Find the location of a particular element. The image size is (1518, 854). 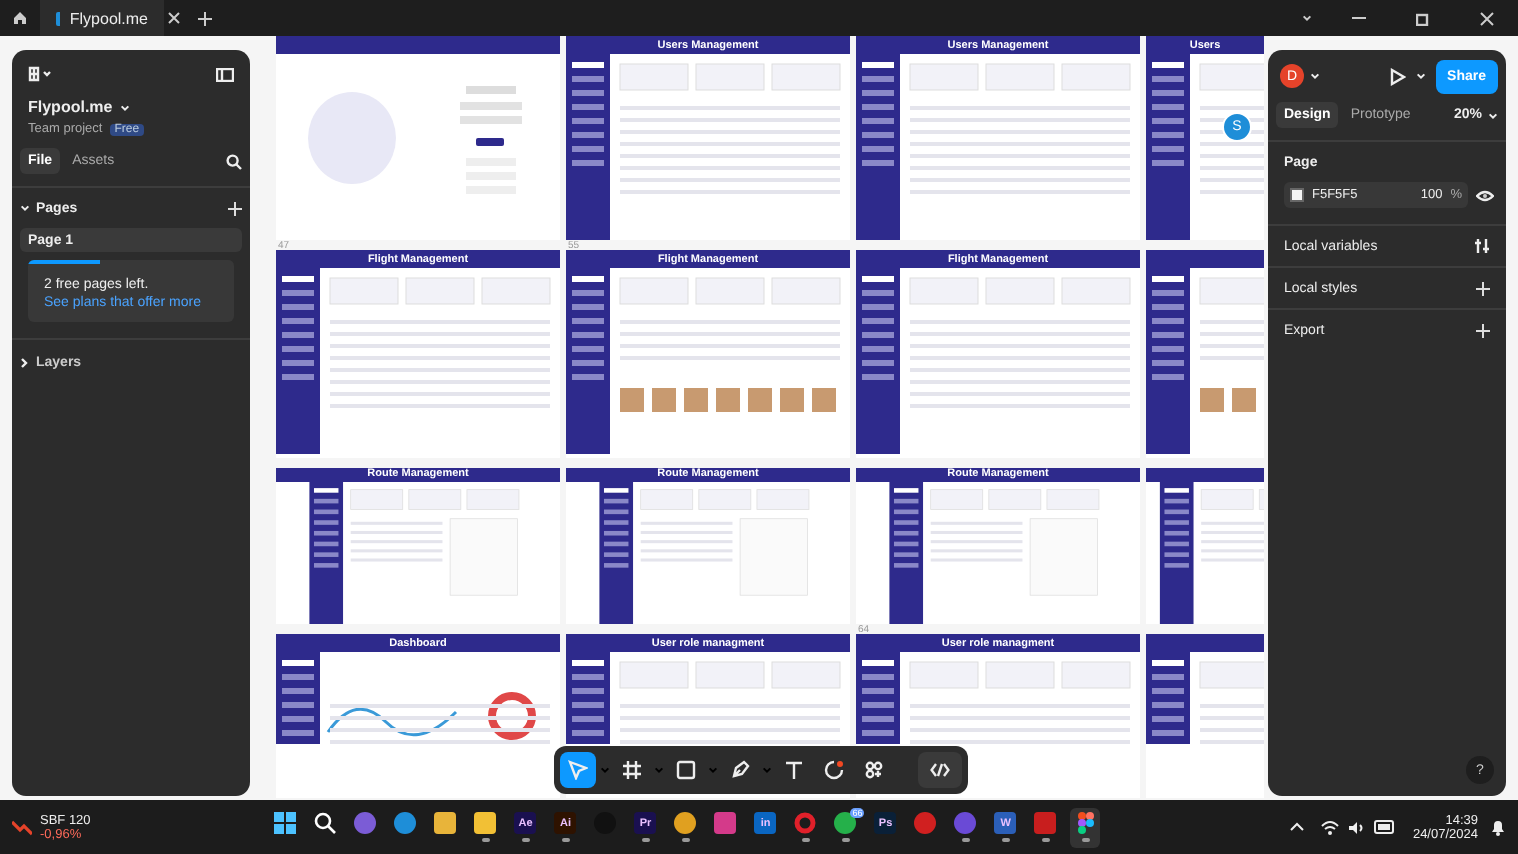

battery-icon is located at coordinates (1385, 827).